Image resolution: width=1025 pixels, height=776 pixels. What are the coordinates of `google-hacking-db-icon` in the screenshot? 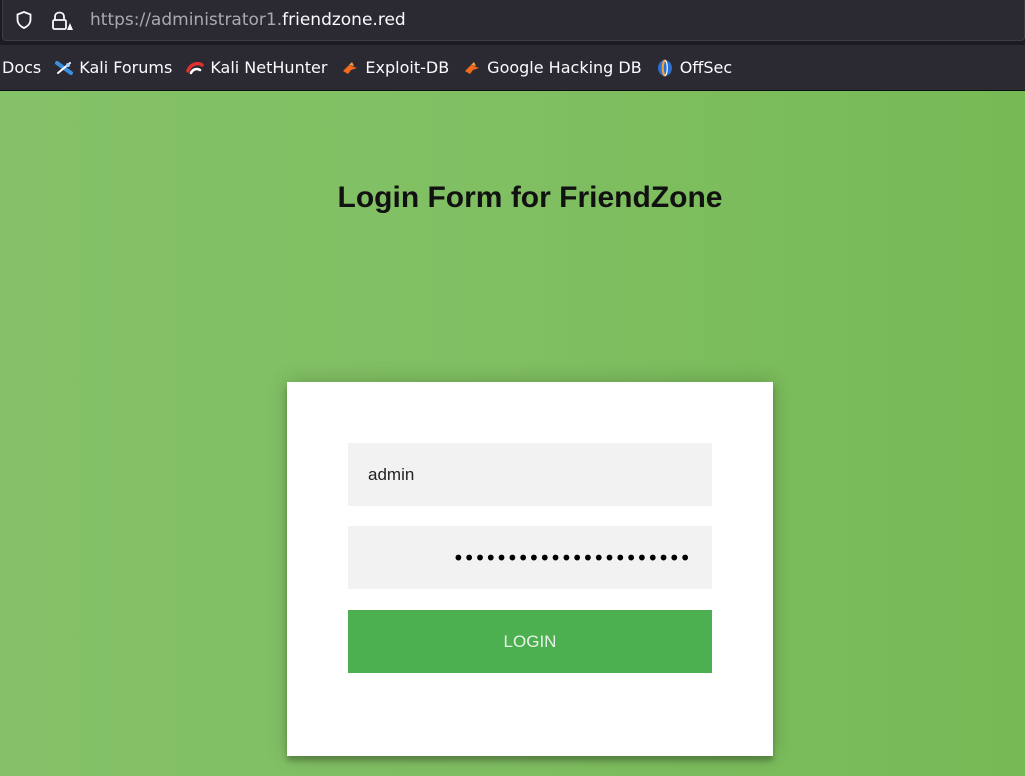 It's located at (472, 67).